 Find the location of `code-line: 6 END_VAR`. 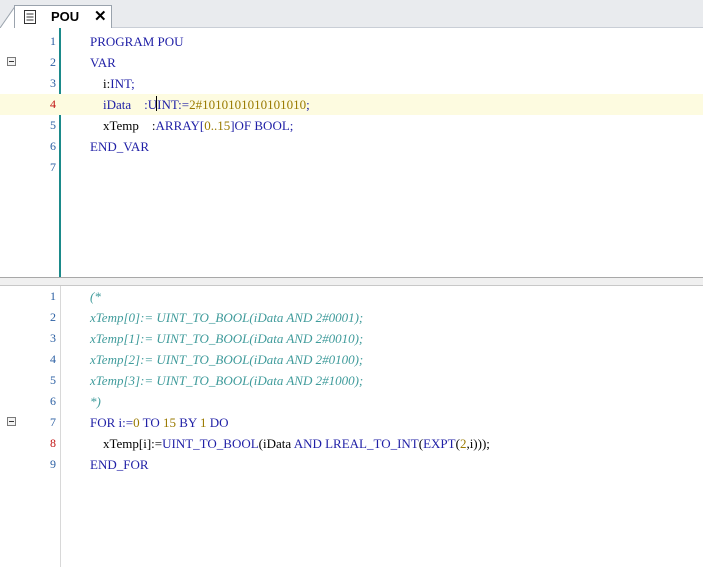

code-line: 6 END_VAR is located at coordinates (351, 146).